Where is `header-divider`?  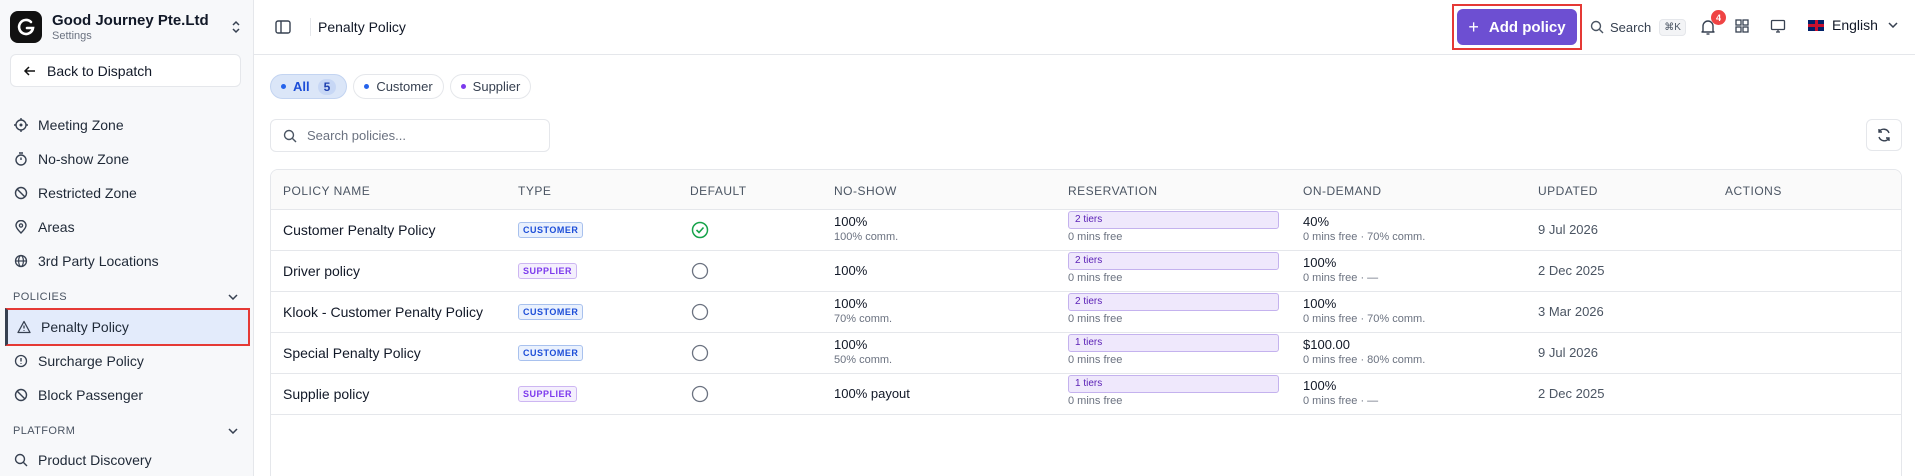
header-divider is located at coordinates (310, 27).